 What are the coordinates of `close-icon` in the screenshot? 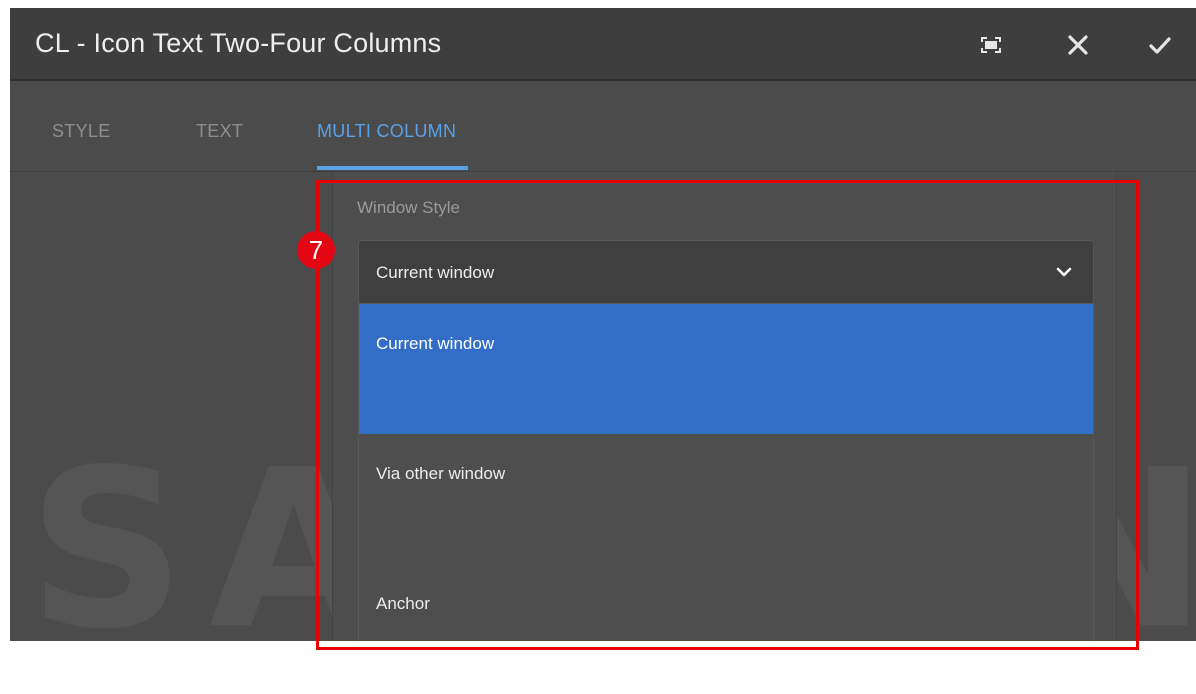 It's located at (1078, 45).